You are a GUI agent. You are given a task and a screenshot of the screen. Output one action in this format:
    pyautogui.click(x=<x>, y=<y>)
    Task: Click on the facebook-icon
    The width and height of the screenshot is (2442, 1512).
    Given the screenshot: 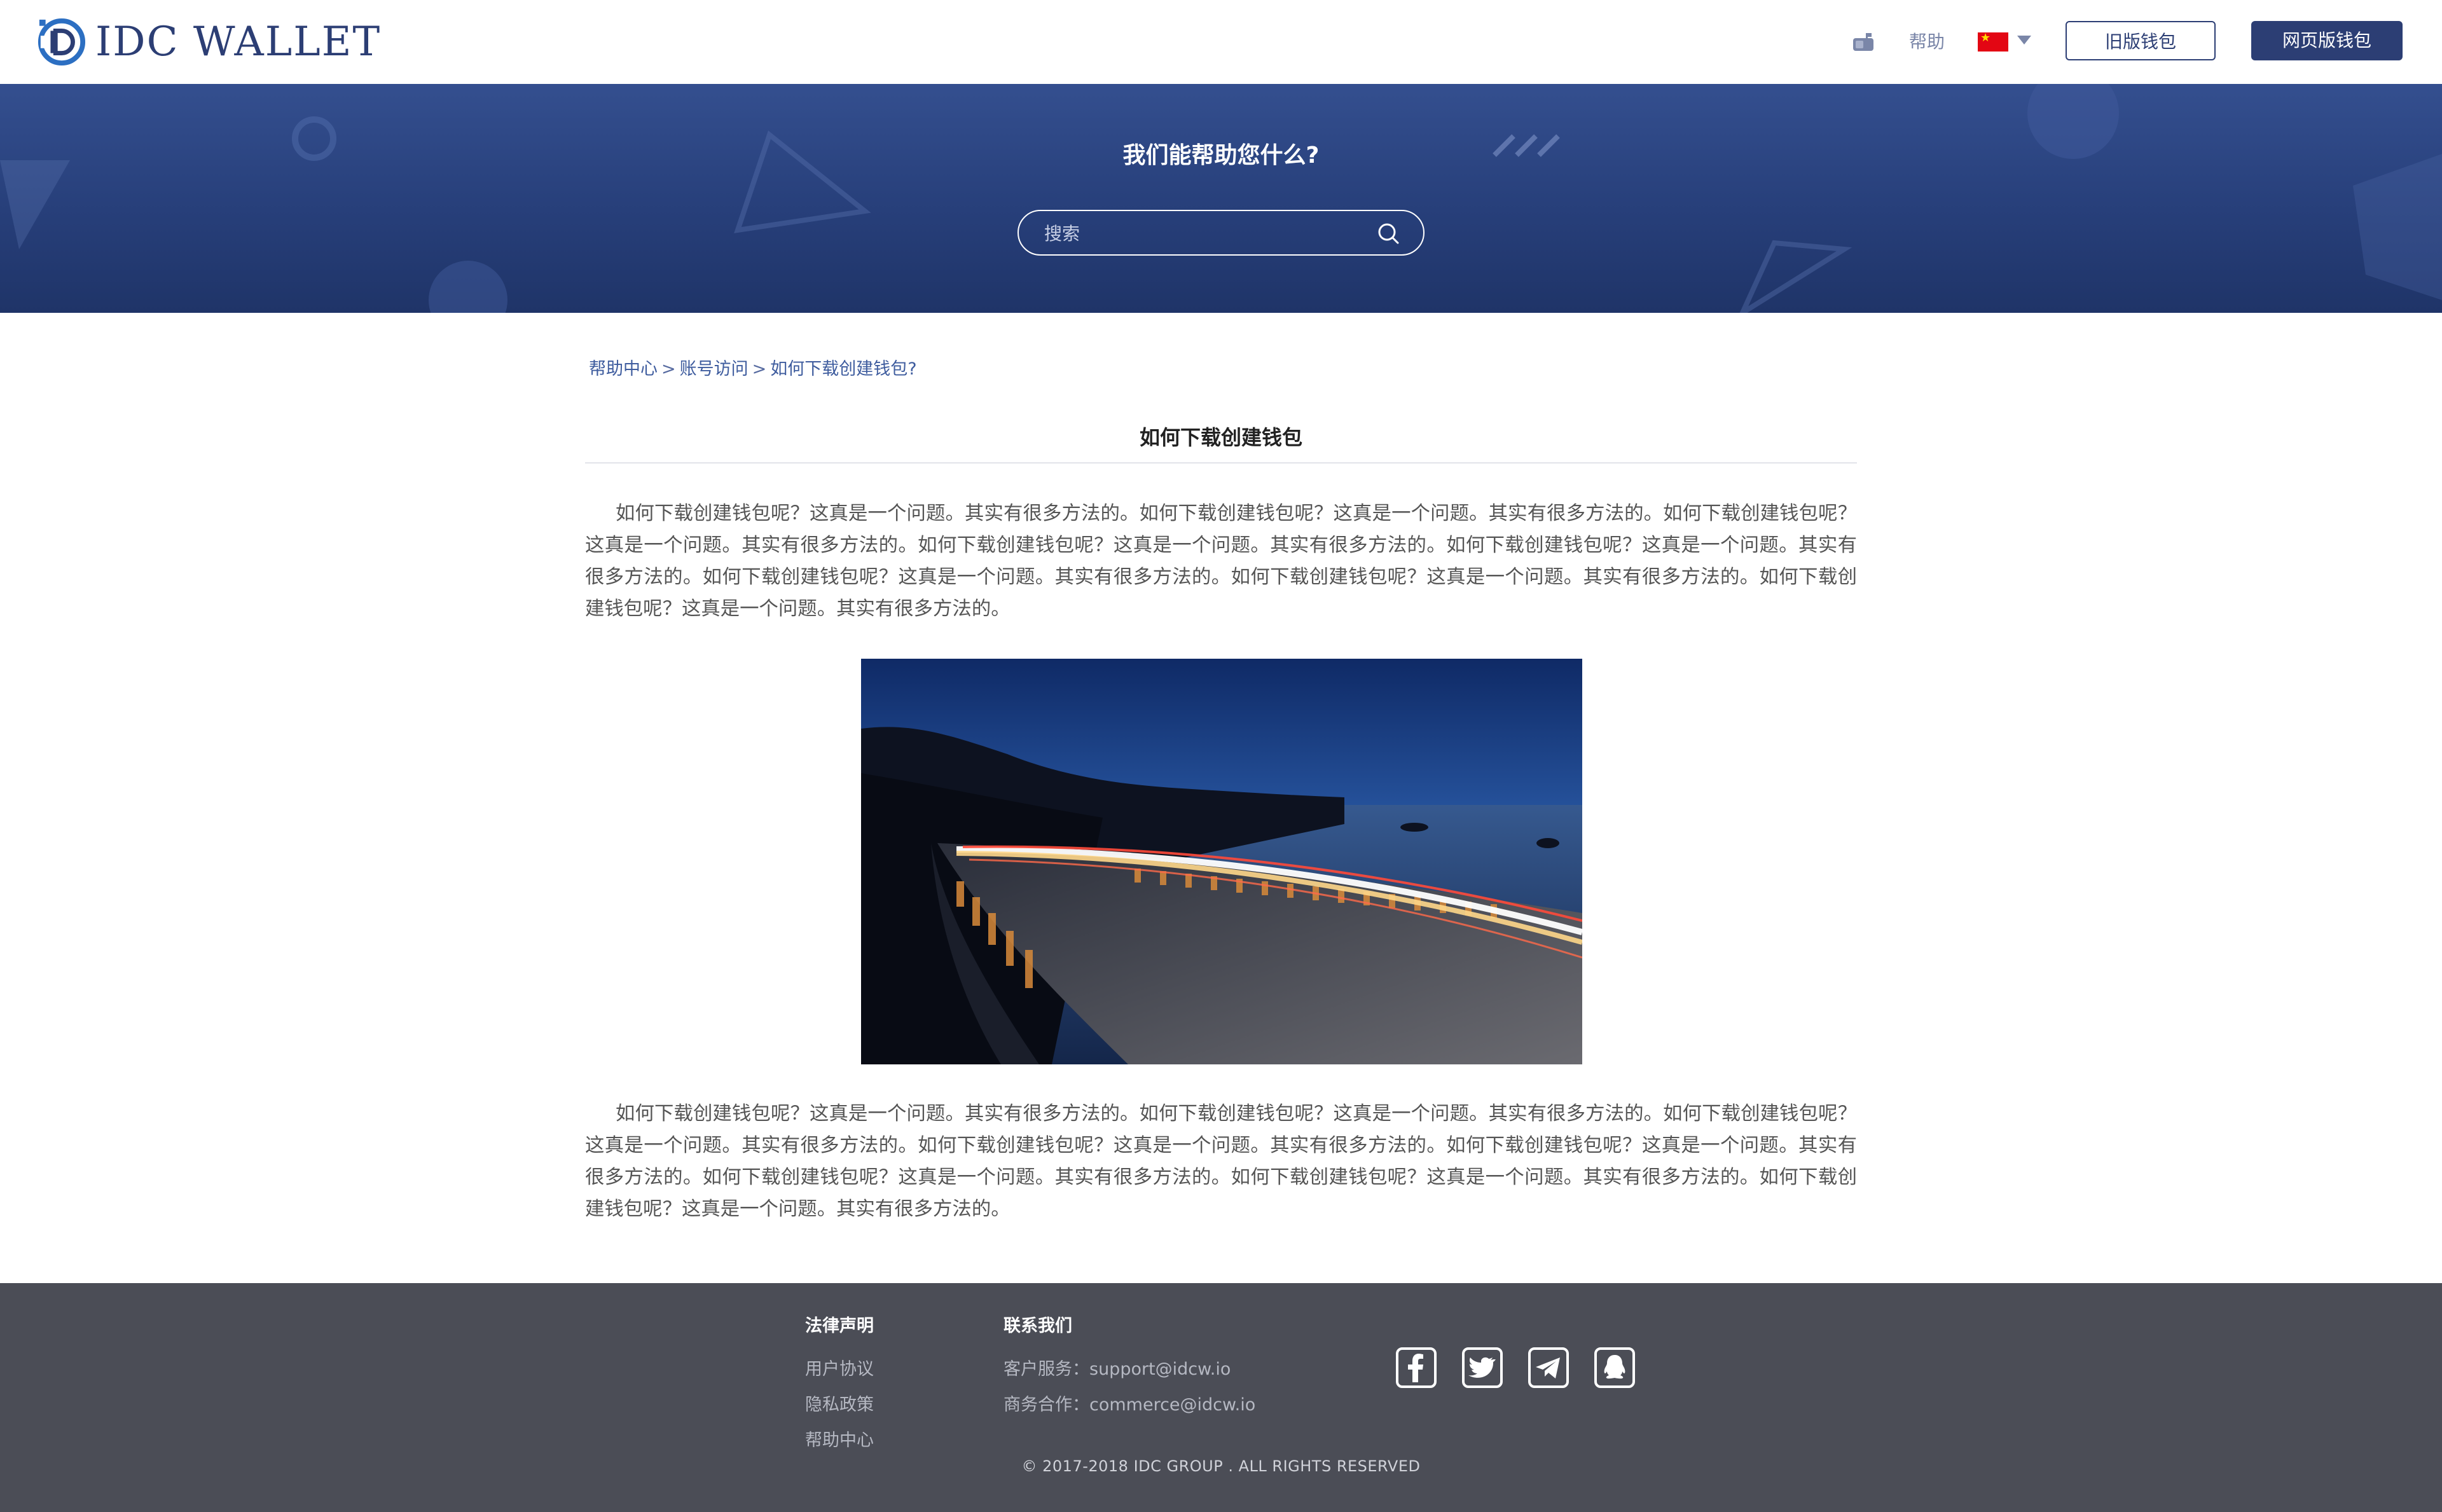 What is the action you would take?
    pyautogui.click(x=1416, y=1368)
    